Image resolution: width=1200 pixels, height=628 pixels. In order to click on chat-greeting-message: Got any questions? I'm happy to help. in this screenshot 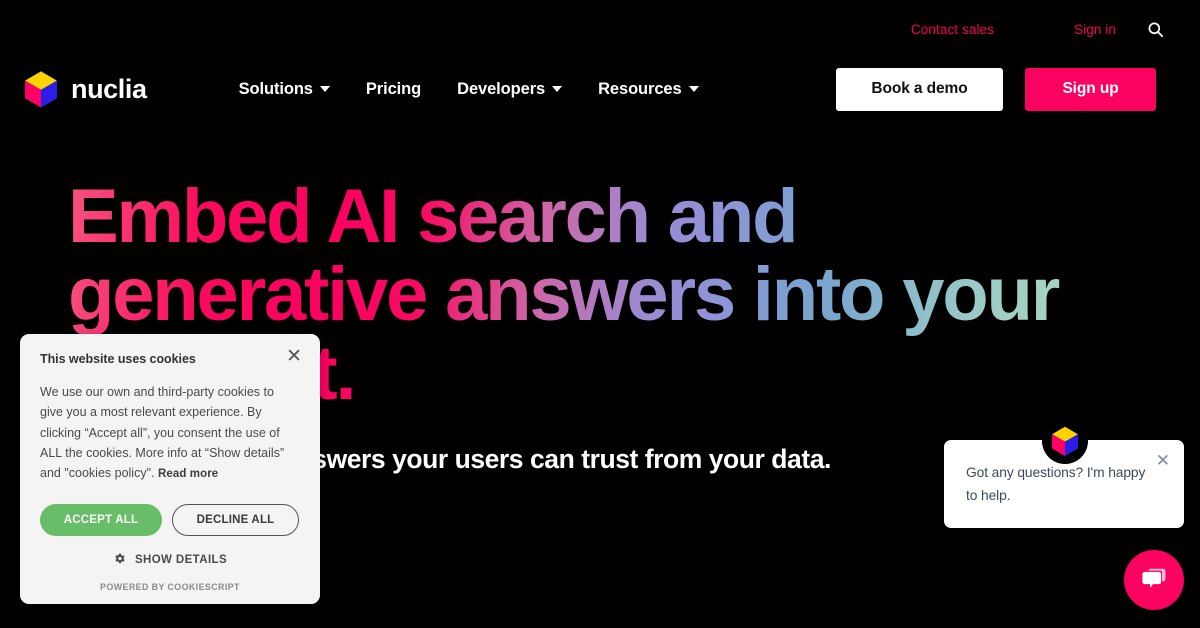, I will do `click(1056, 484)`.